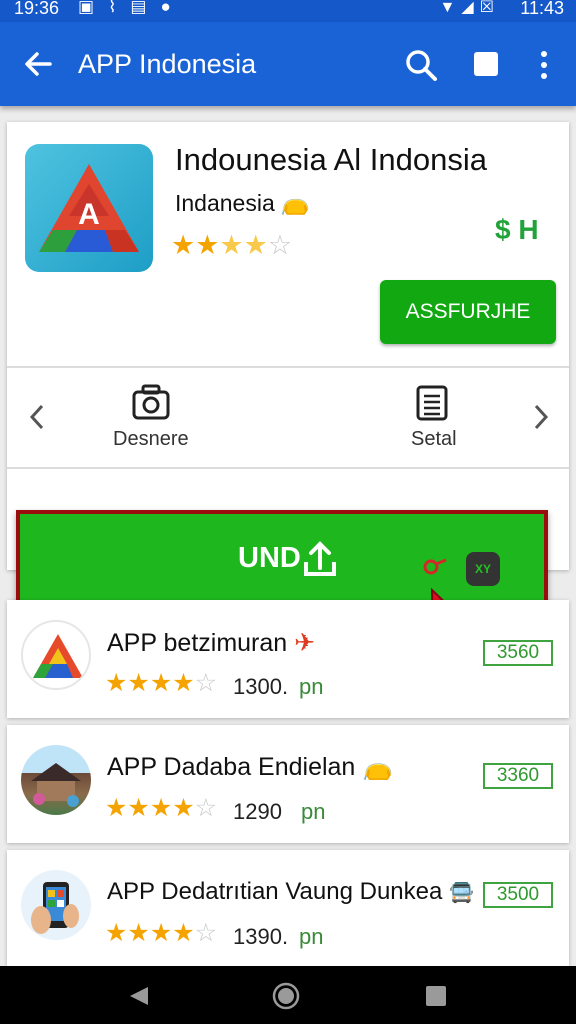  I want to click on list-item-price: 3360, so click(518, 776).